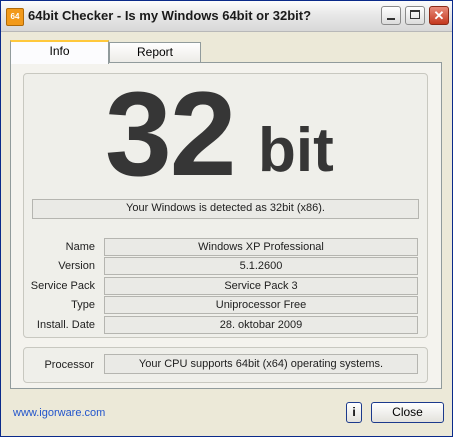  What do you see at coordinates (59, 52) in the screenshot?
I see `tab-info: Info` at bounding box center [59, 52].